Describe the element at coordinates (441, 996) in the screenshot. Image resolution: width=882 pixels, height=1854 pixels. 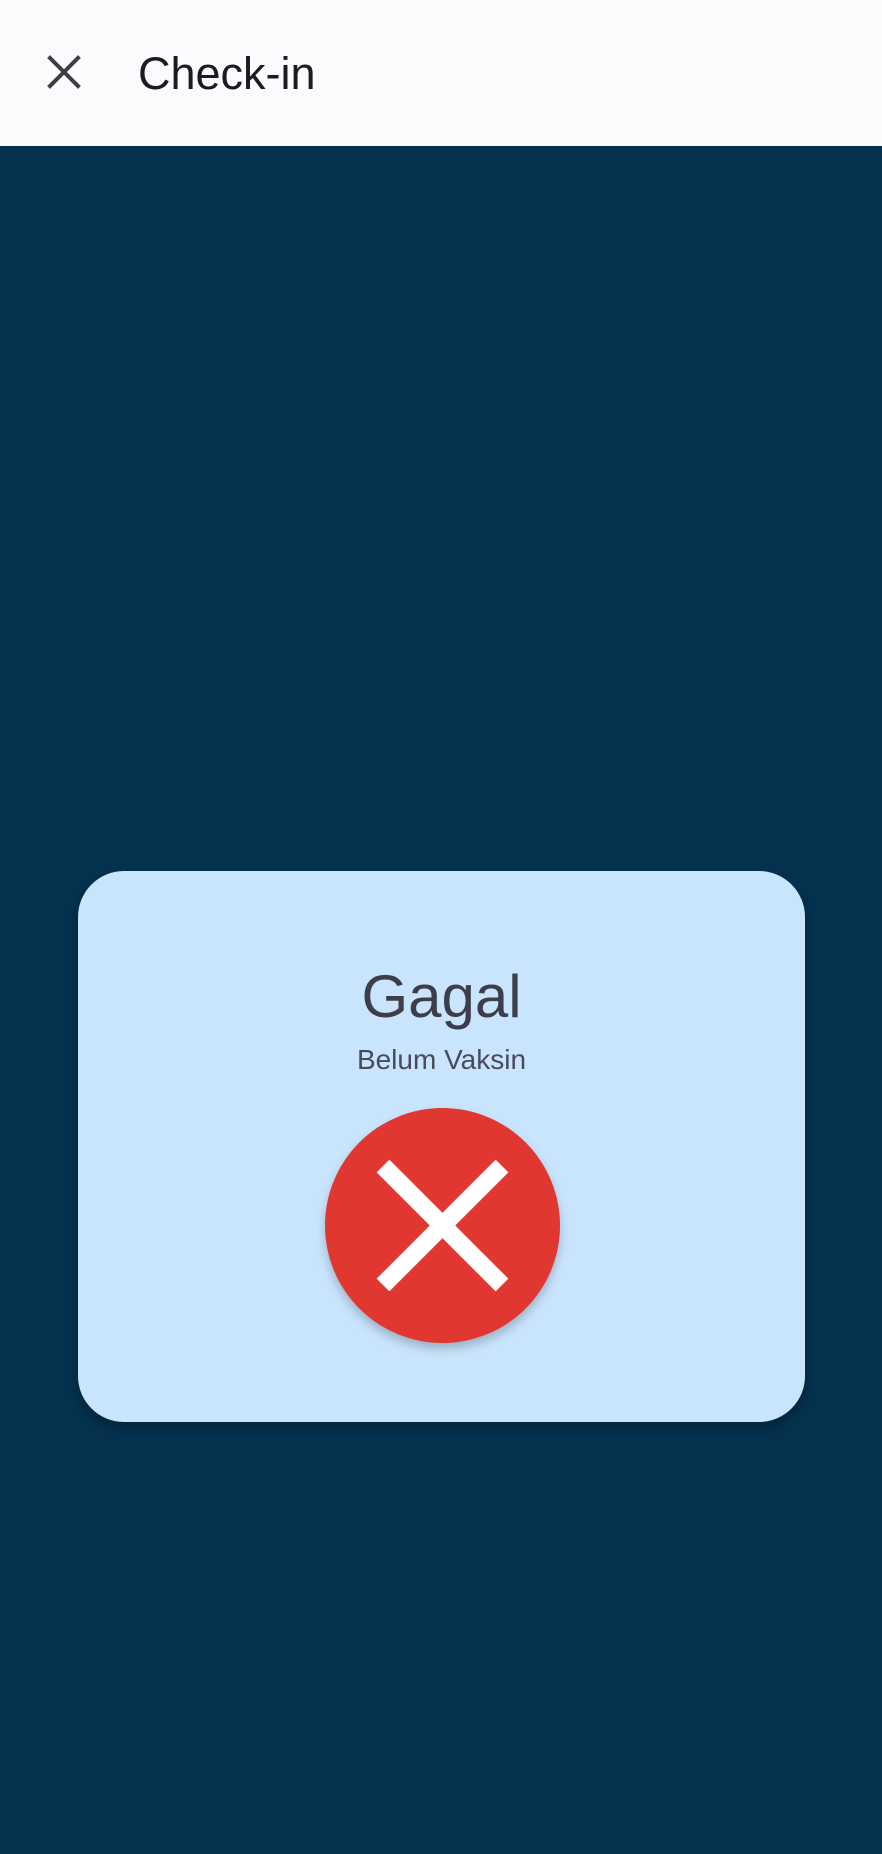
I see `result-status-title: Gagal` at that location.